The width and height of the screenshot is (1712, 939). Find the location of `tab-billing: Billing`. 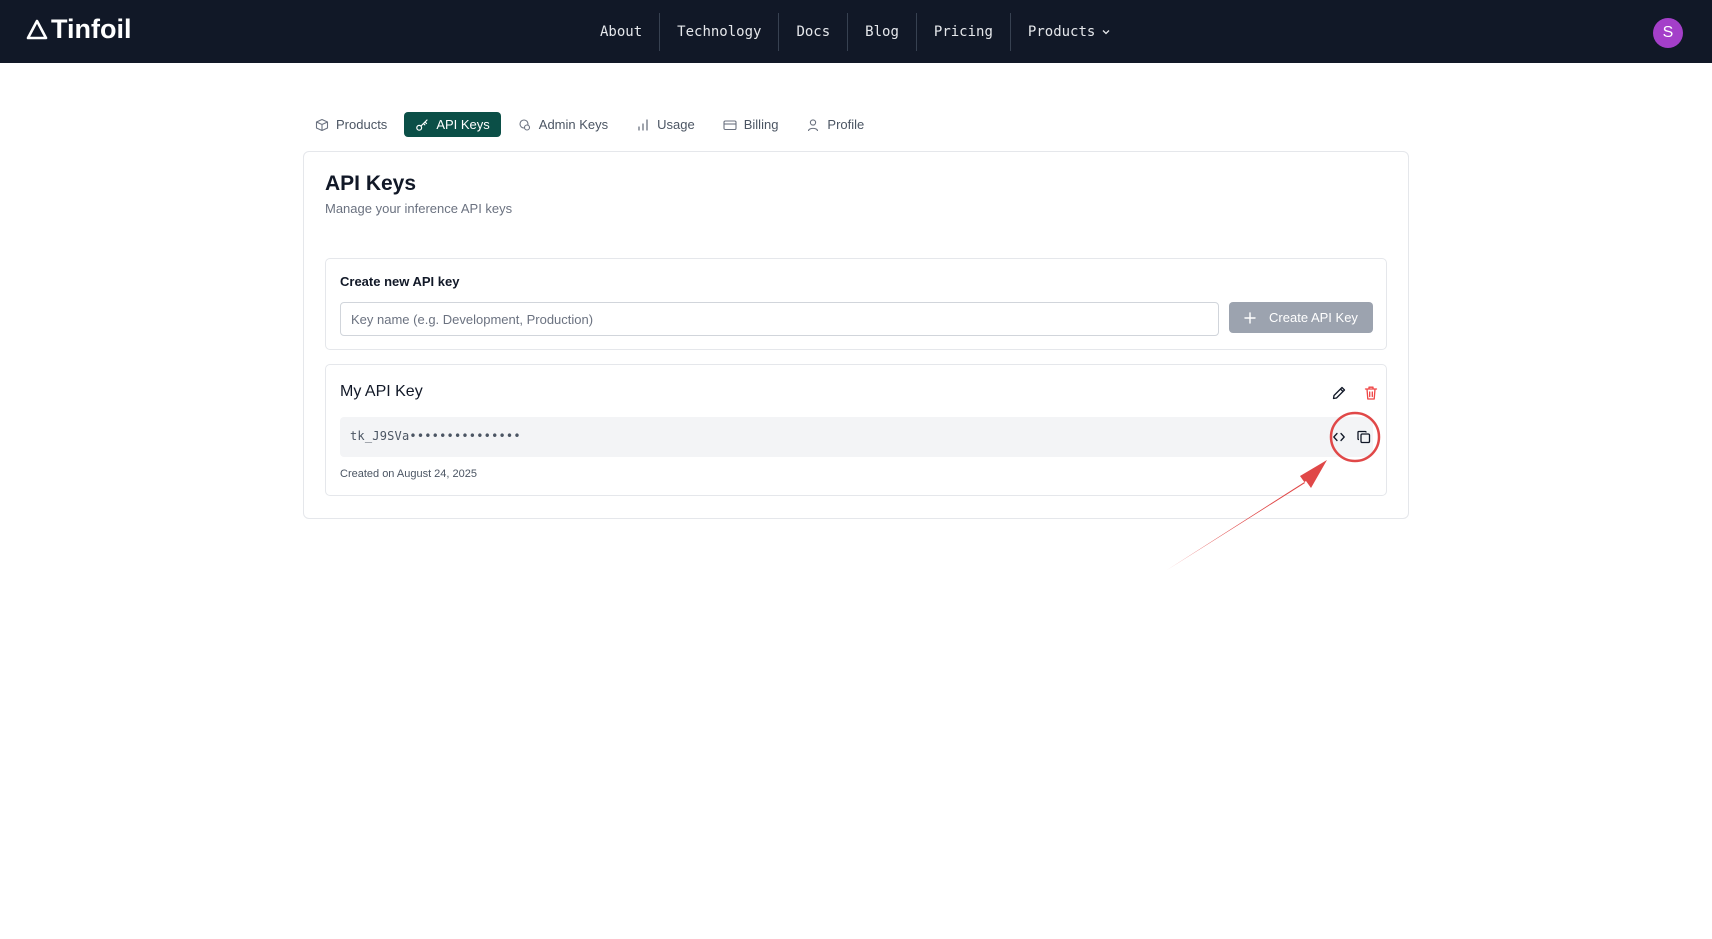

tab-billing: Billing is located at coordinates (751, 124).